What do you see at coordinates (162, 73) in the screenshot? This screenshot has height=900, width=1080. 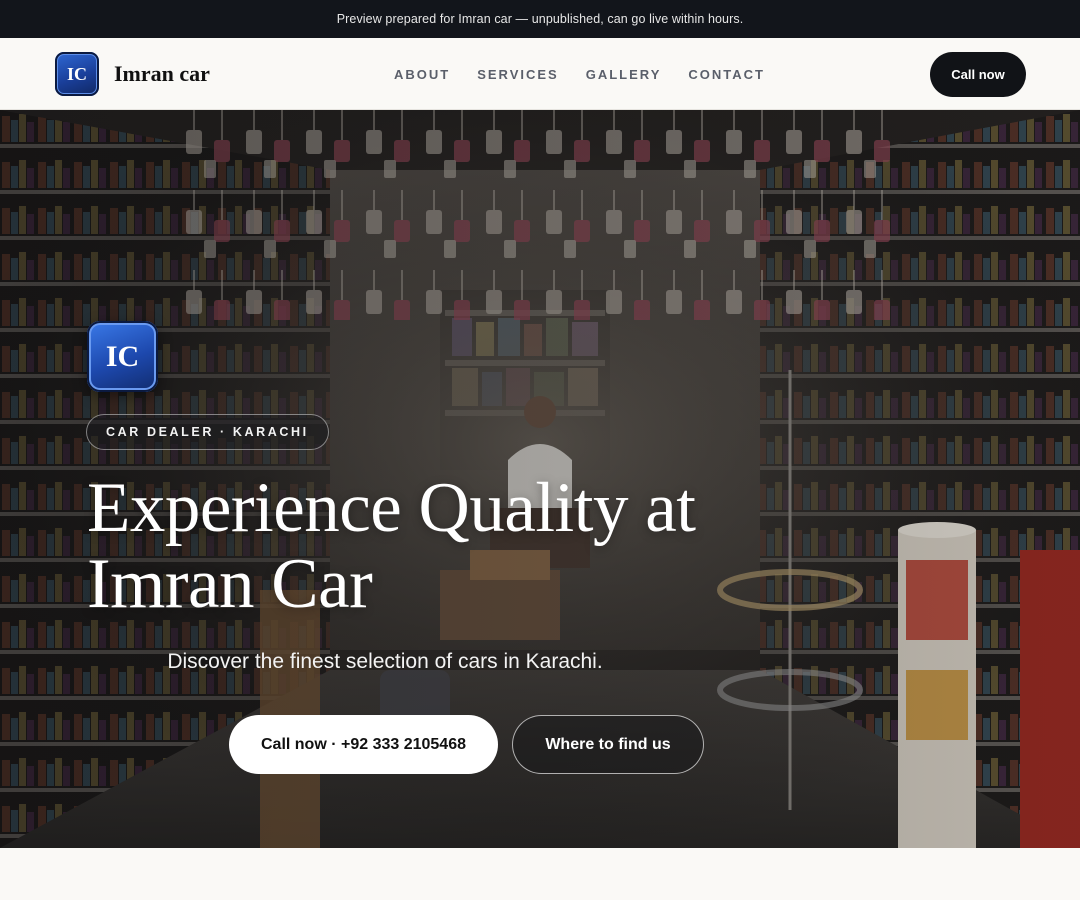 I see `brand-name: Imran car` at bounding box center [162, 73].